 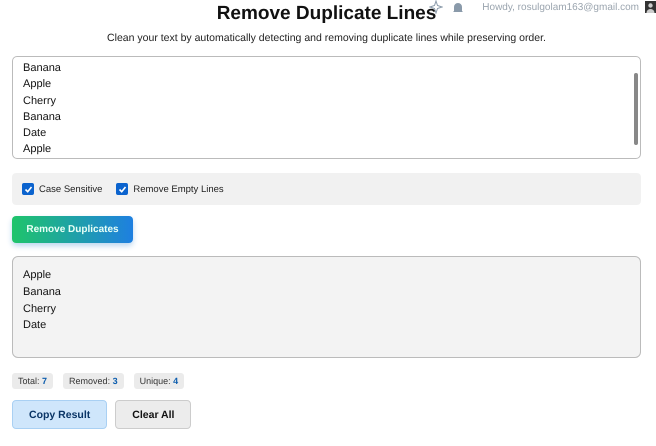 I want to click on bell-icon, so click(x=458, y=7).